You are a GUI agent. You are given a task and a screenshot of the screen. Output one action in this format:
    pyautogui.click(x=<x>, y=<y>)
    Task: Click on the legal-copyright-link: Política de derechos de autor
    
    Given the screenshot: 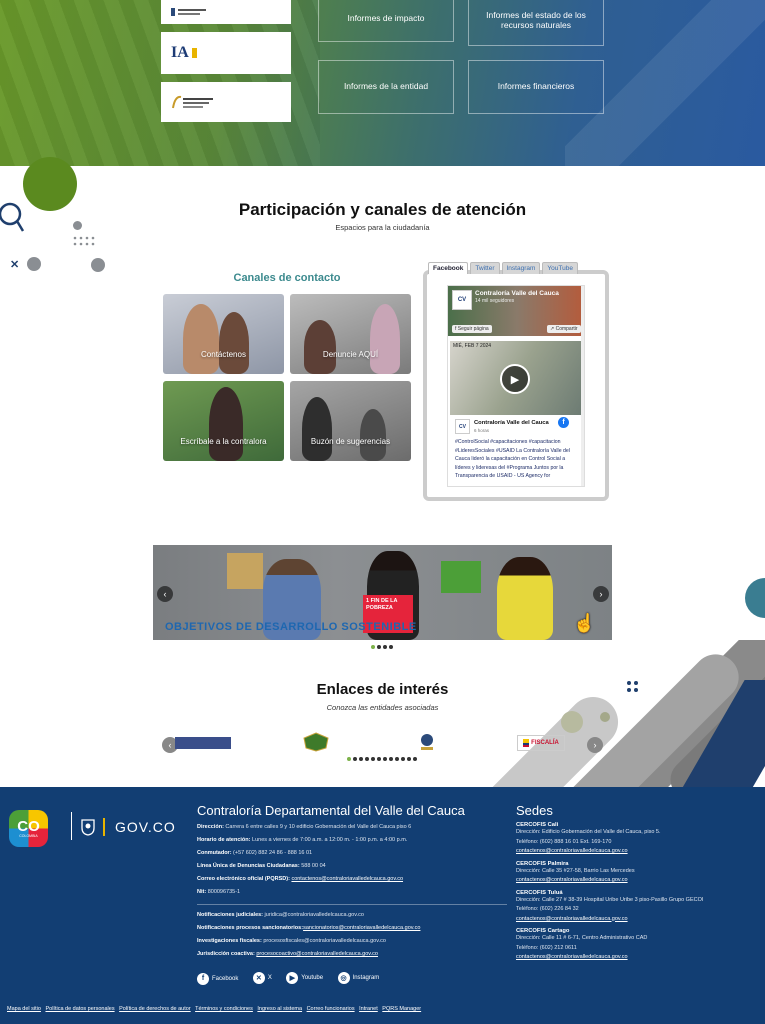 What is the action you would take?
    pyautogui.click(x=155, y=1009)
    